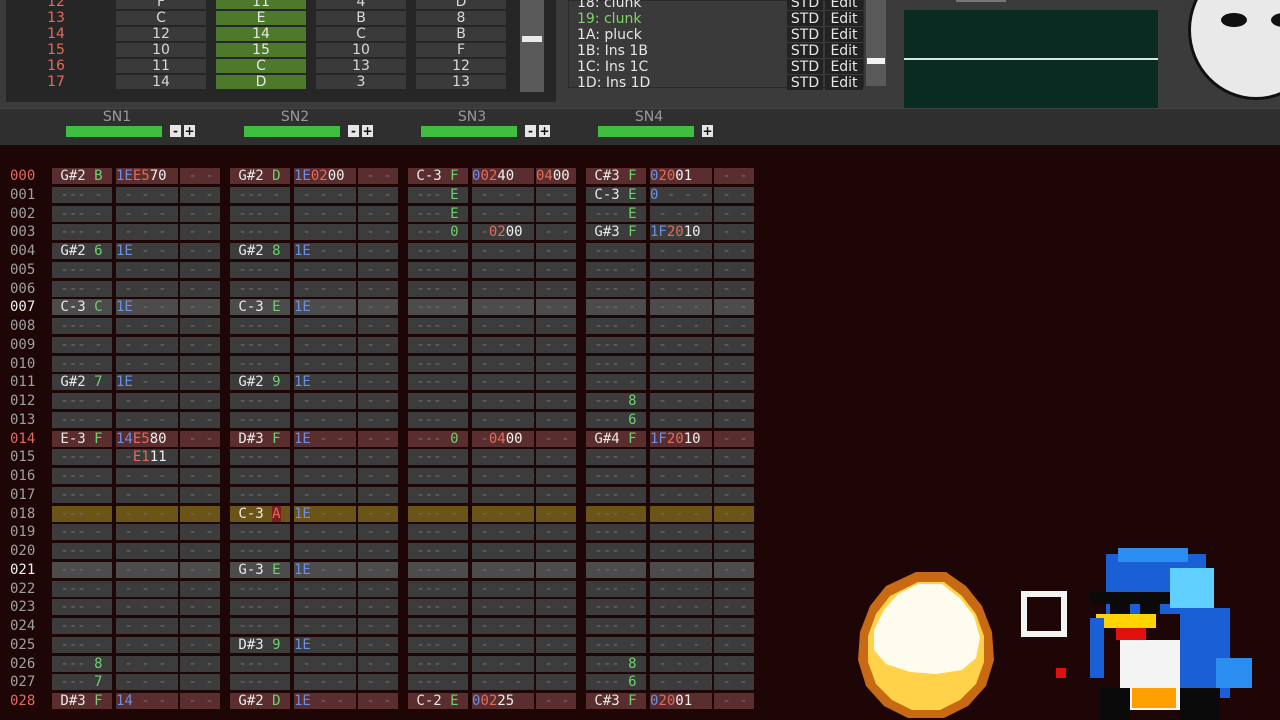 Image resolution: width=1280 pixels, height=720 pixels. What do you see at coordinates (82, 176) in the screenshot?
I see `note-cell: G#2 B` at bounding box center [82, 176].